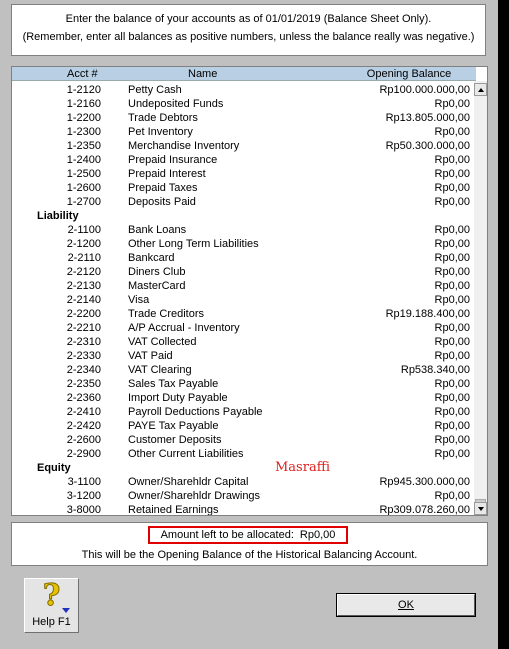  What do you see at coordinates (244, 342) in the screenshot?
I see `account-row: 2-2310 VAT Collected Rp0,00` at bounding box center [244, 342].